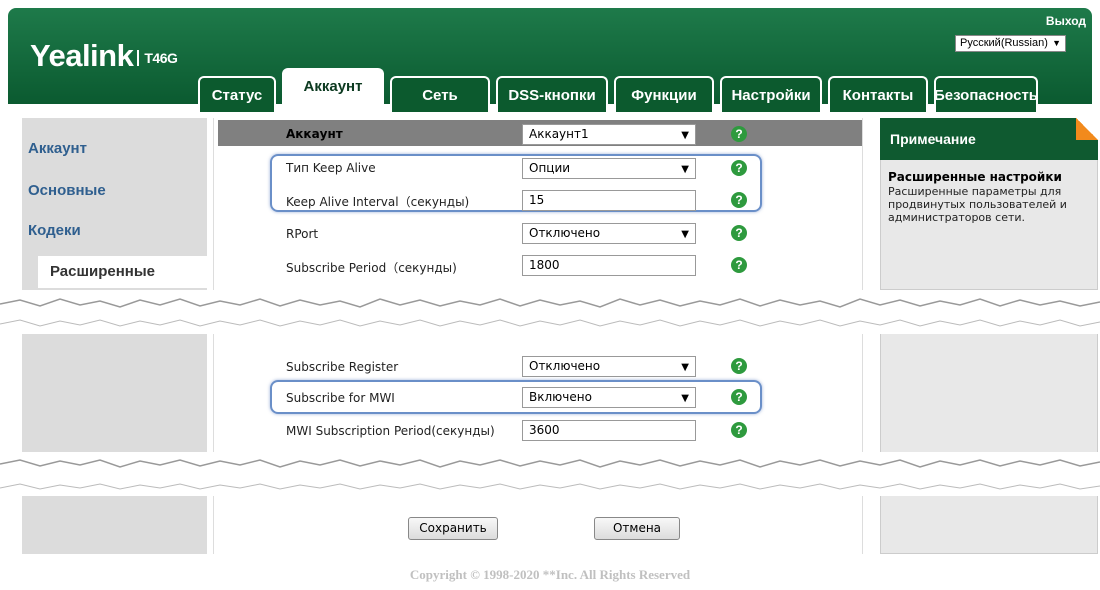 The width and height of the screenshot is (1100, 590). I want to click on keepalive-interval-label: Keep Alive Interval（секунды), so click(378, 202).